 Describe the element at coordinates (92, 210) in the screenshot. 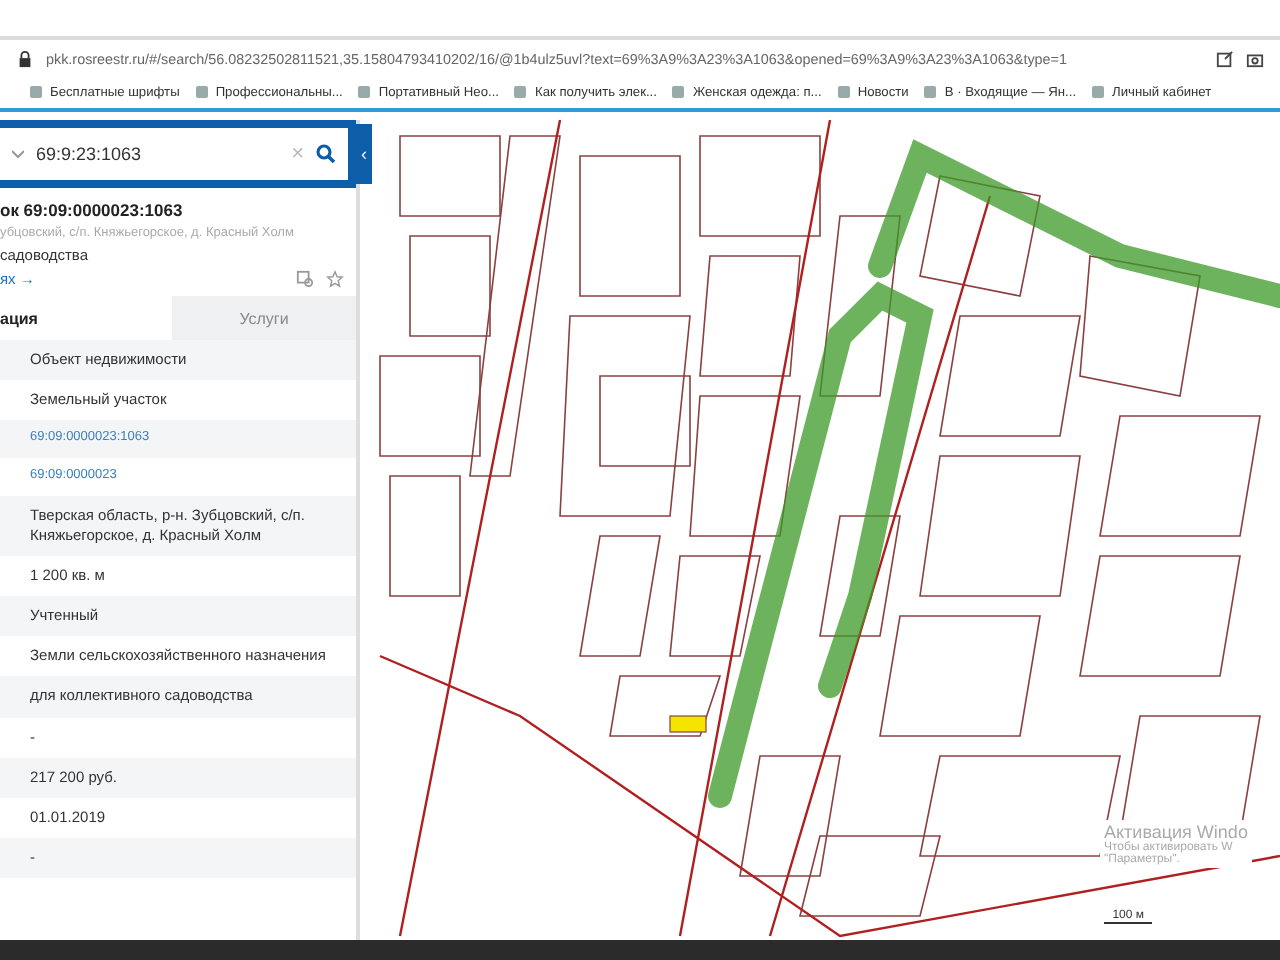

I see `object-title: ок 69:09:0000023:1063` at that location.